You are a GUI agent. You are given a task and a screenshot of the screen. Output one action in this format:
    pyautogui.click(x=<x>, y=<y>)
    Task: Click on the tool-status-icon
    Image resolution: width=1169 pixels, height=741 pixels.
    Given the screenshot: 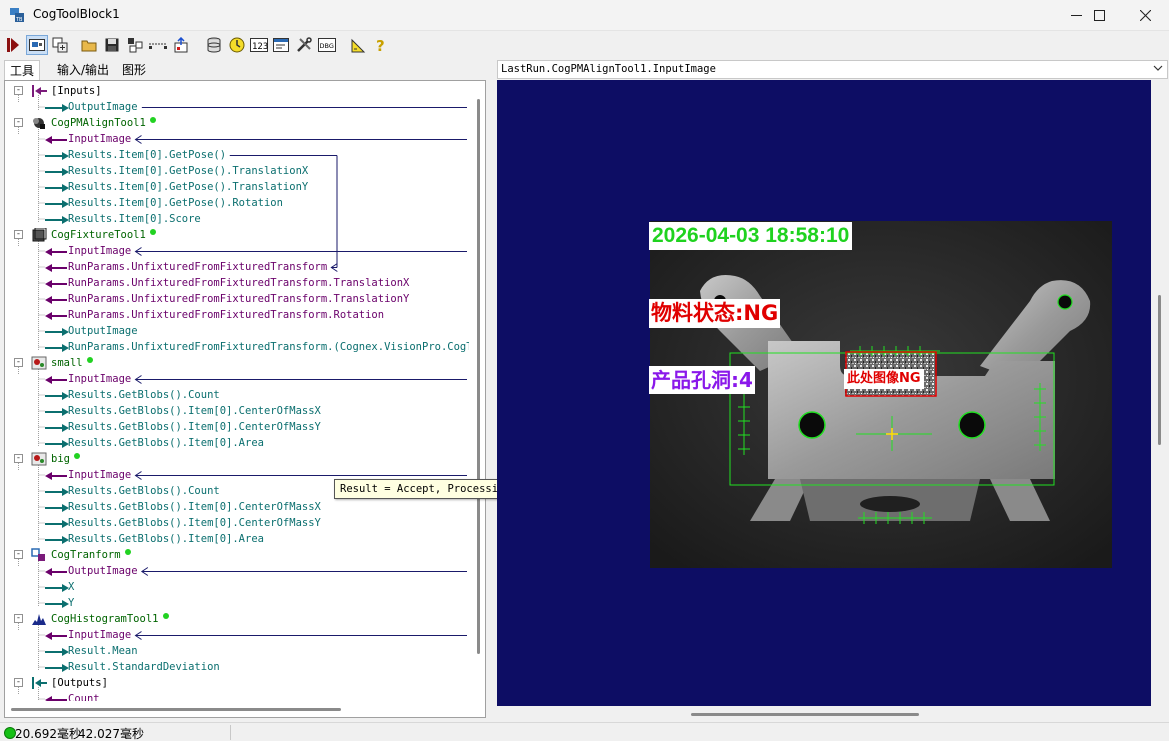 What is the action you would take?
    pyautogui.click(x=127, y=552)
    